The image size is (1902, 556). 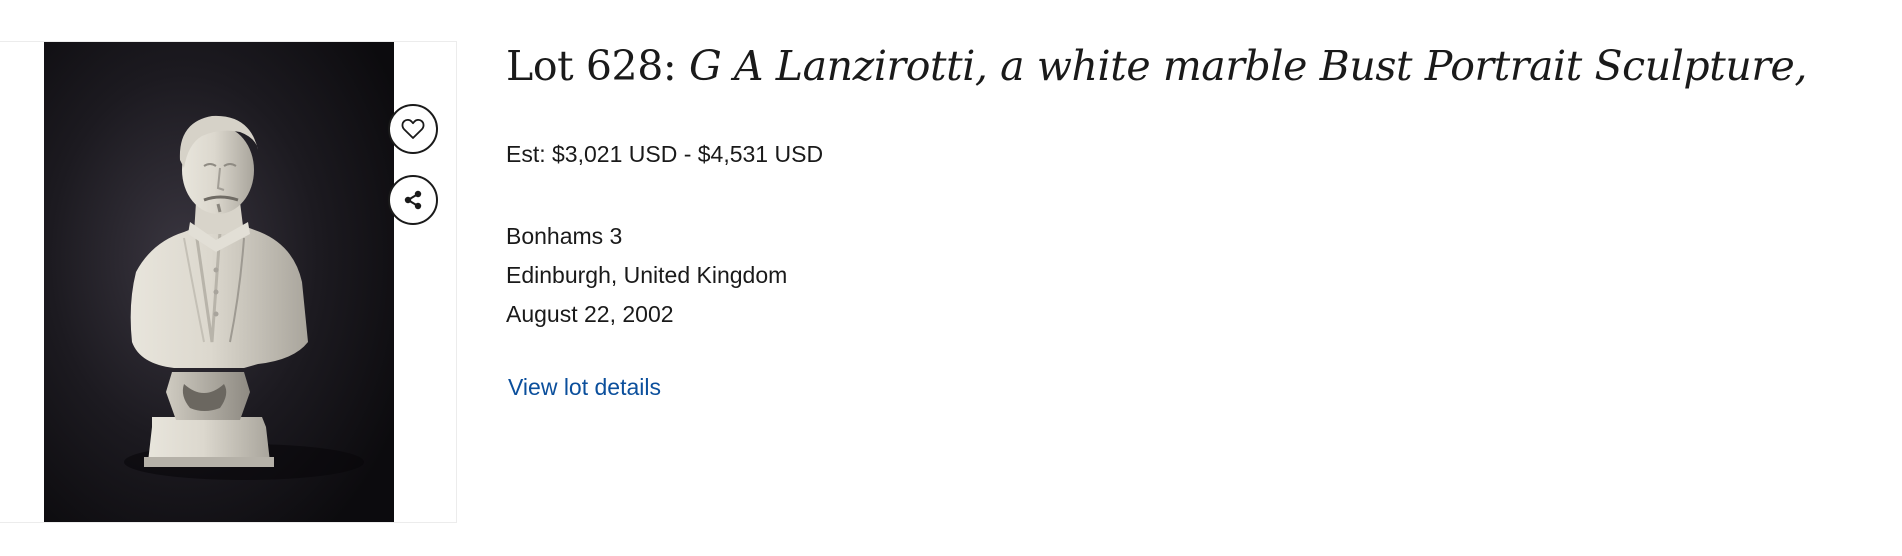 I want to click on share-icon, so click(x=413, y=200).